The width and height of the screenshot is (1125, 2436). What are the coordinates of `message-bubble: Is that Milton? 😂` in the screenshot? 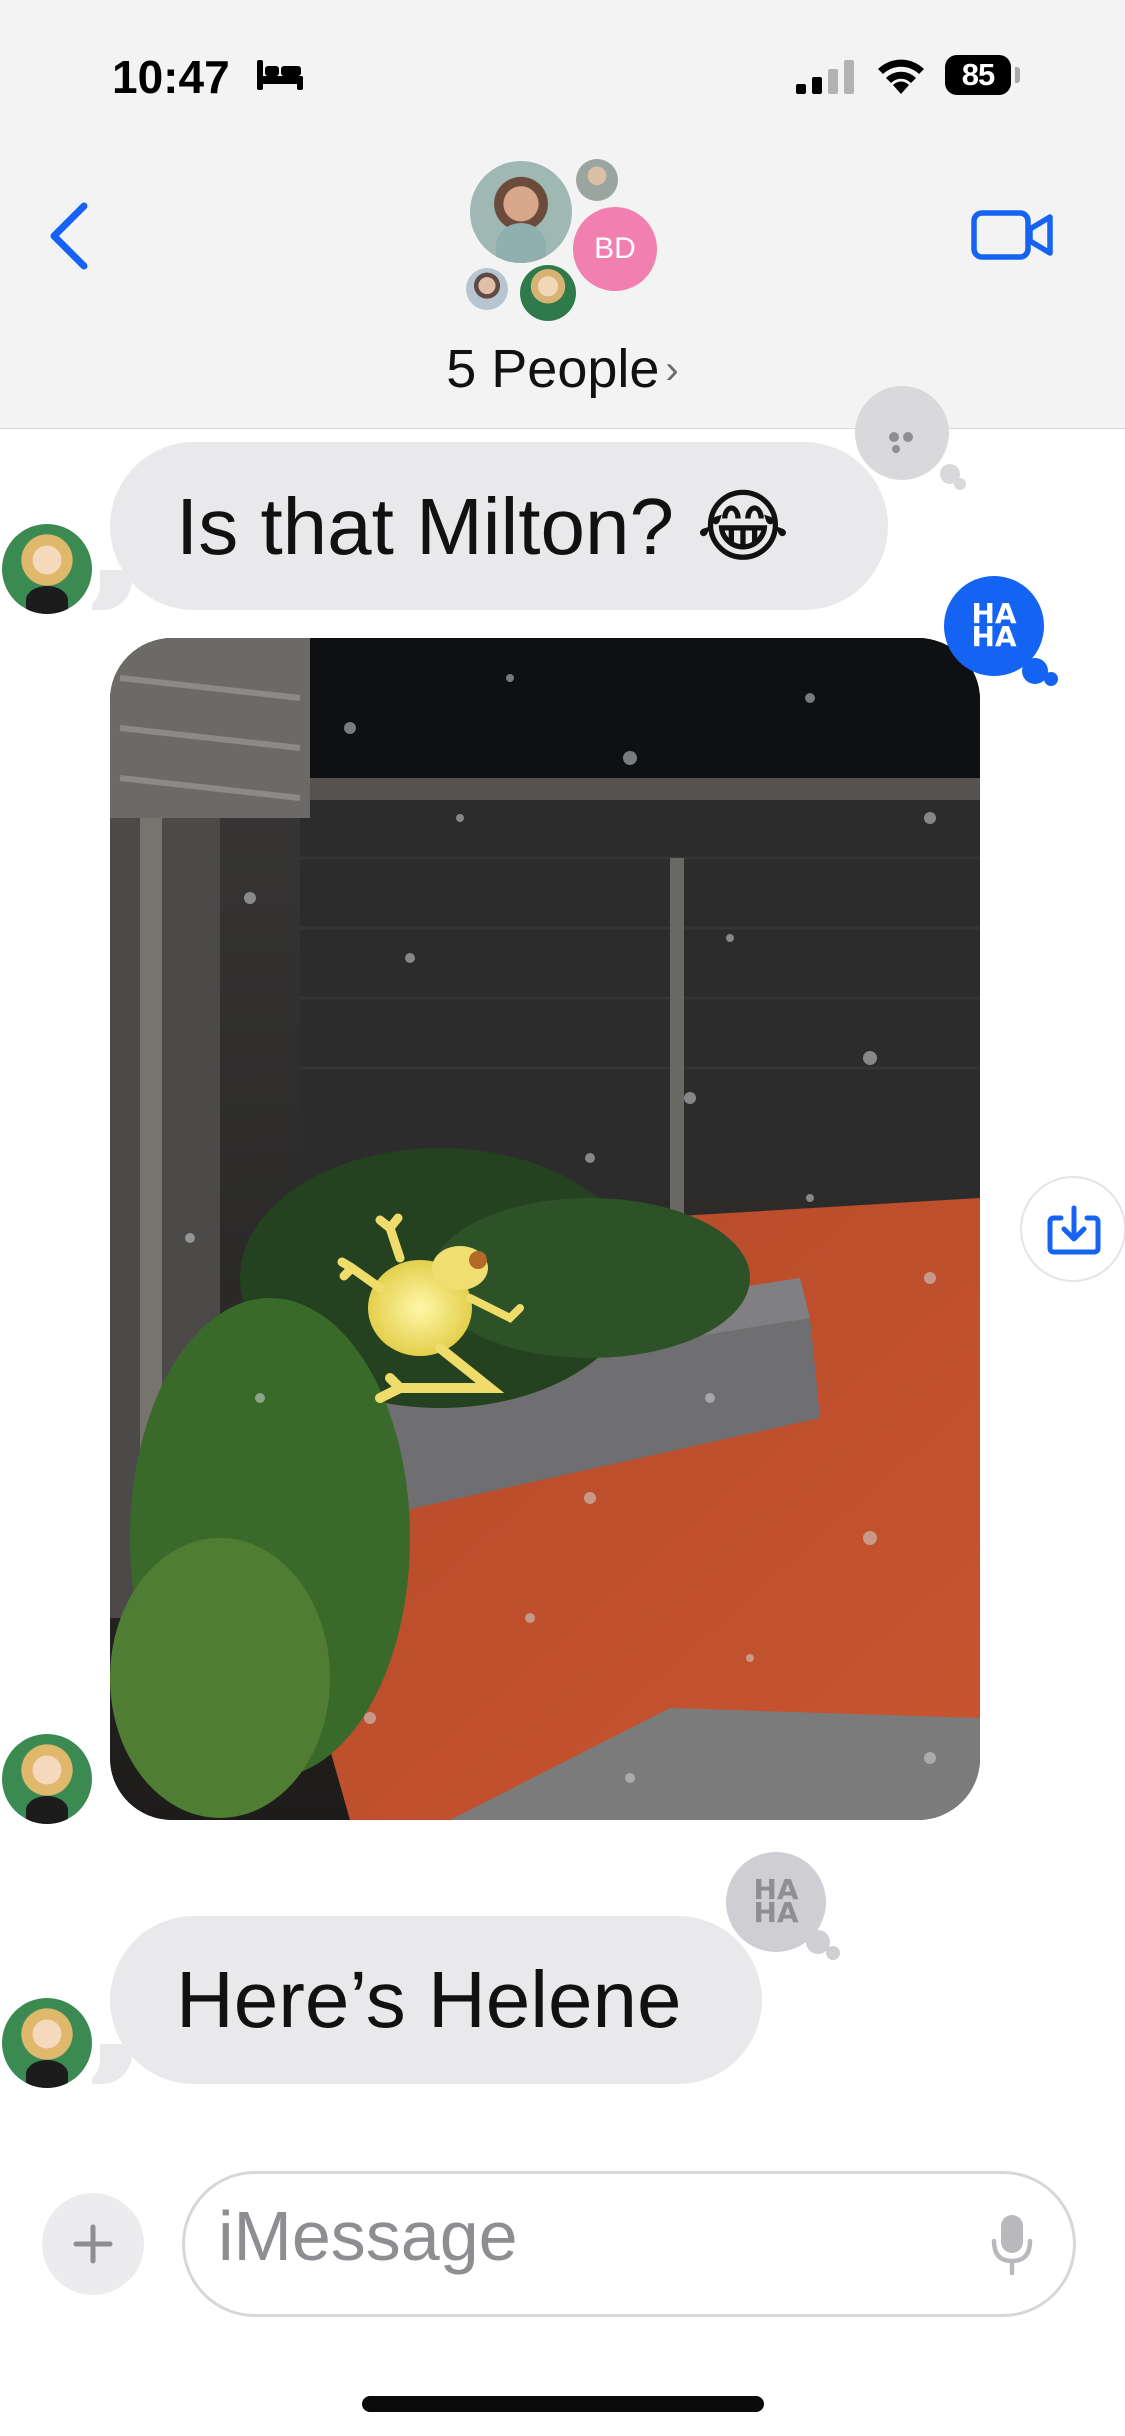 It's located at (499, 526).